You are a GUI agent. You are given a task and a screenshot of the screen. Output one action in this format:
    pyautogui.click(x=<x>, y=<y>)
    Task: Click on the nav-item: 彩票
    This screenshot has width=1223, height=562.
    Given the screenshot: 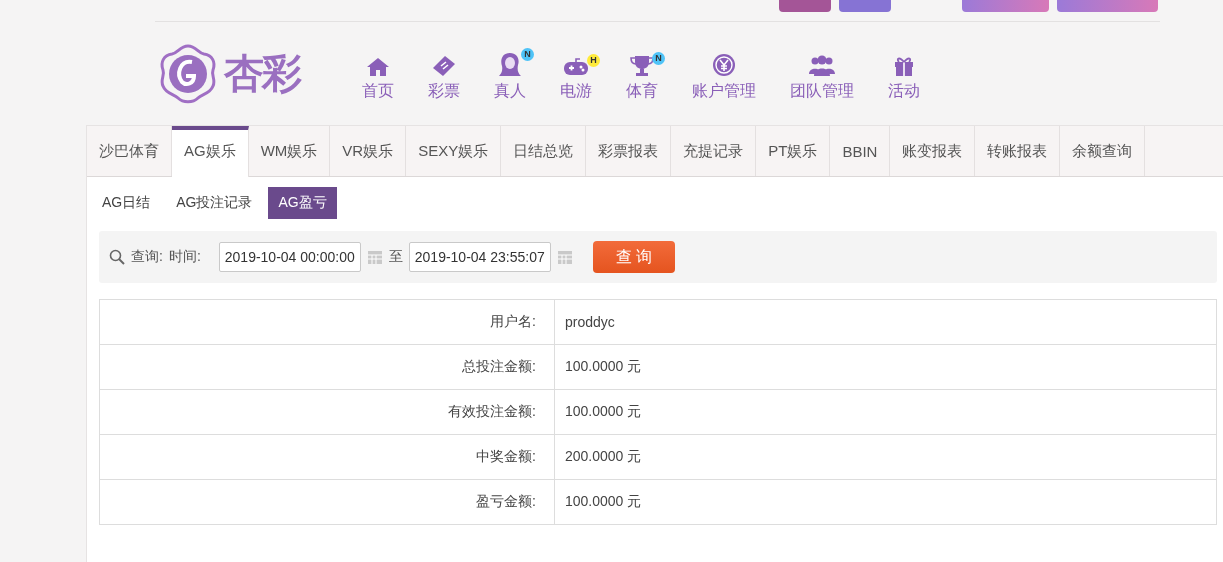 What is the action you would take?
    pyautogui.click(x=444, y=73)
    